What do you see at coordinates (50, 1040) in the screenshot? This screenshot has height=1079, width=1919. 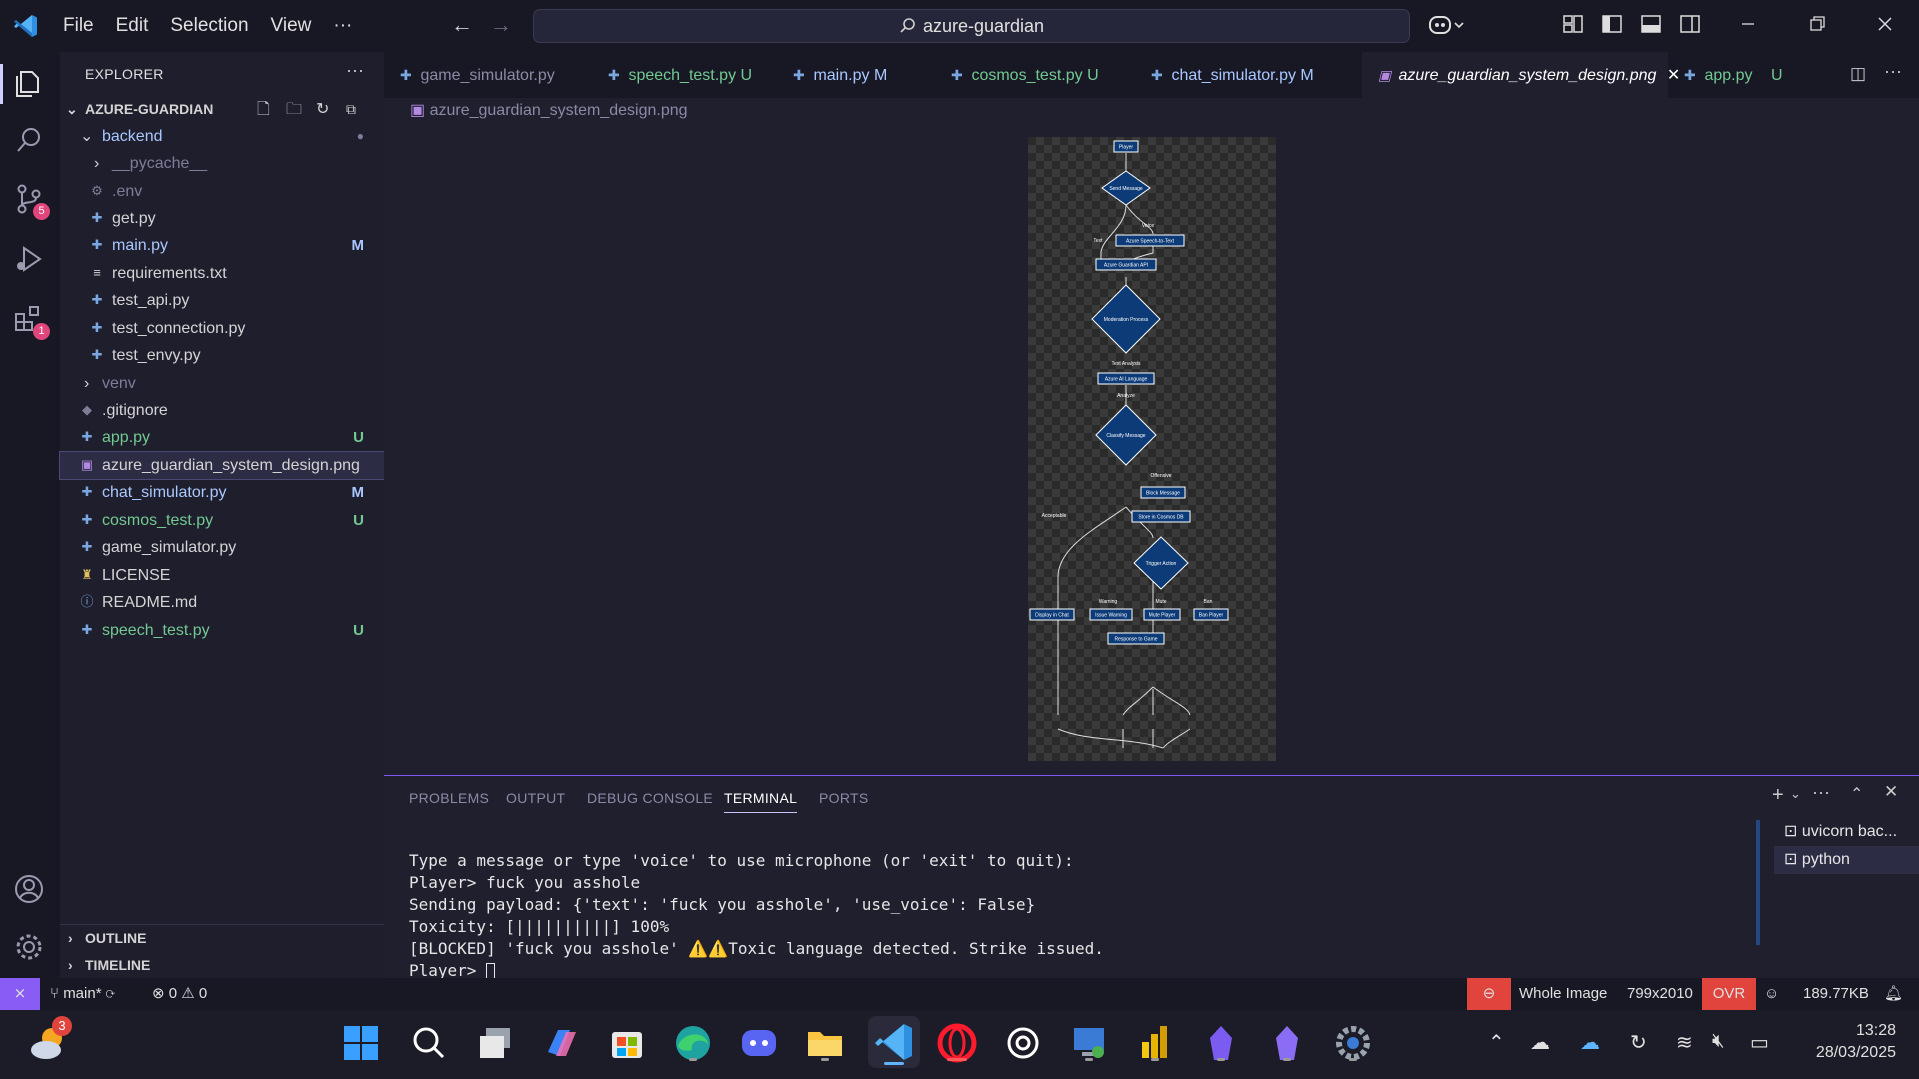 I see `weather-widget-icon: 3` at bounding box center [50, 1040].